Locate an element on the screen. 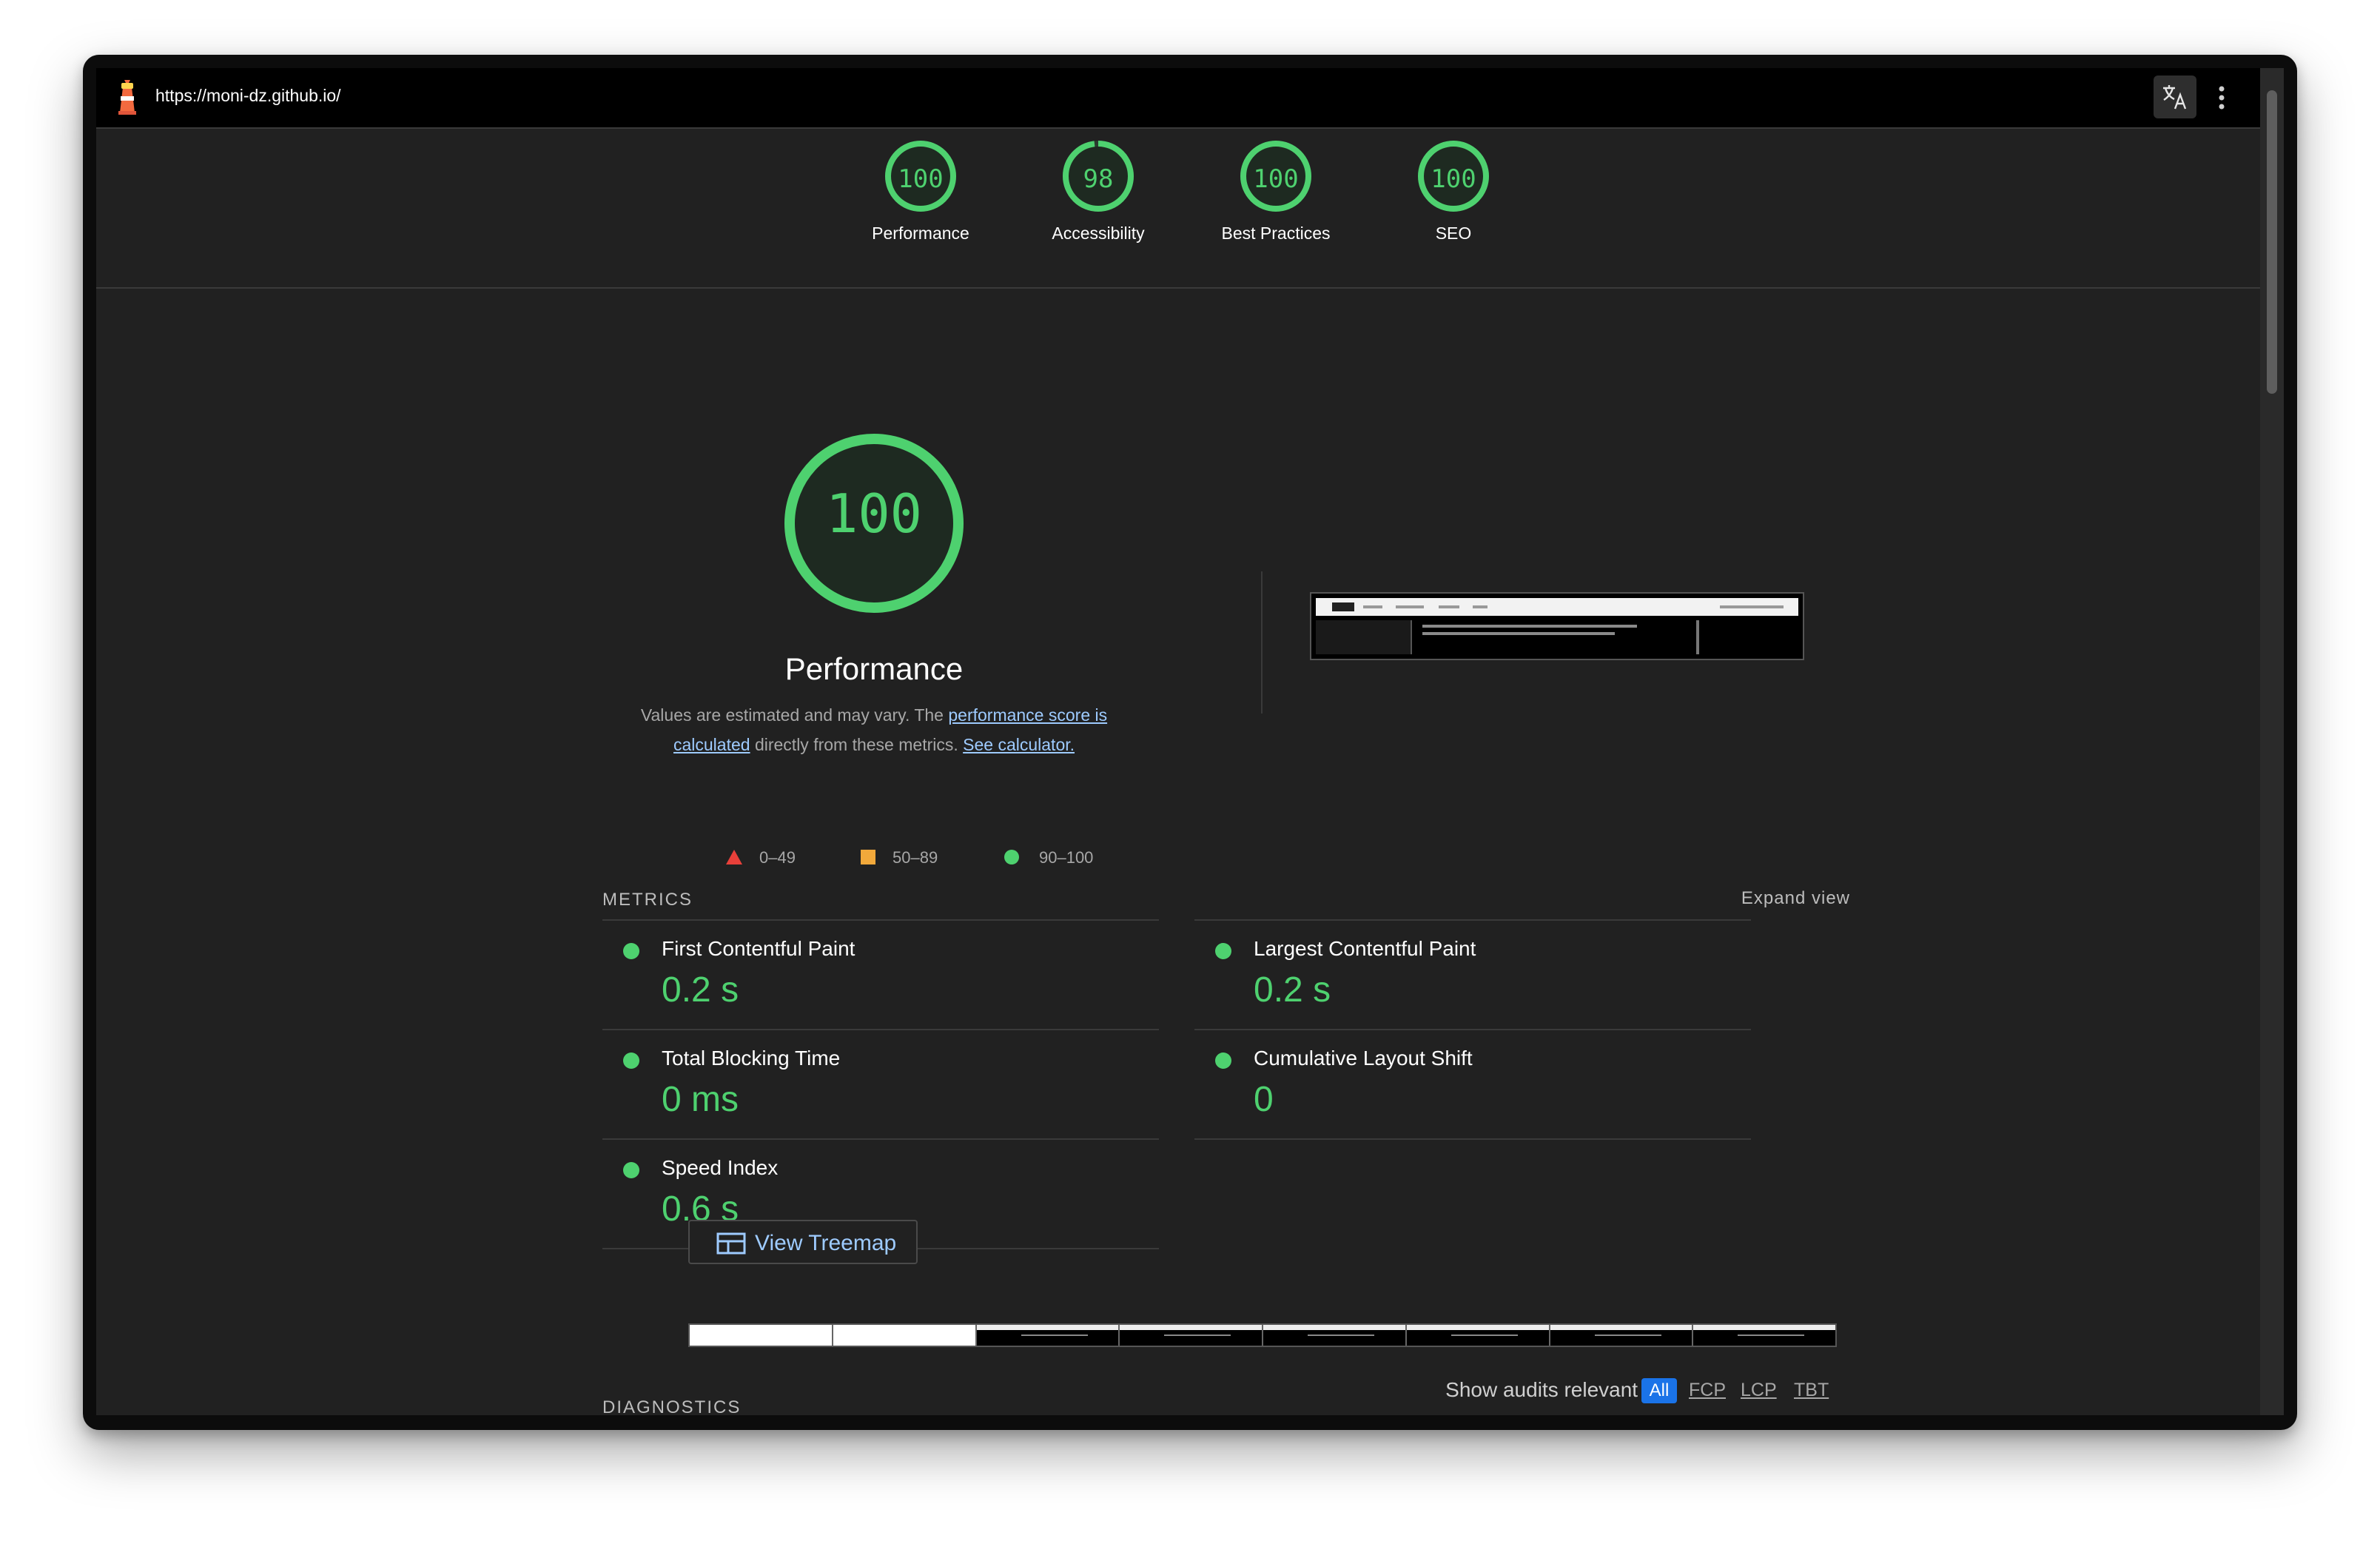  legend-pass: 90–100 is located at coordinates (1048, 857).